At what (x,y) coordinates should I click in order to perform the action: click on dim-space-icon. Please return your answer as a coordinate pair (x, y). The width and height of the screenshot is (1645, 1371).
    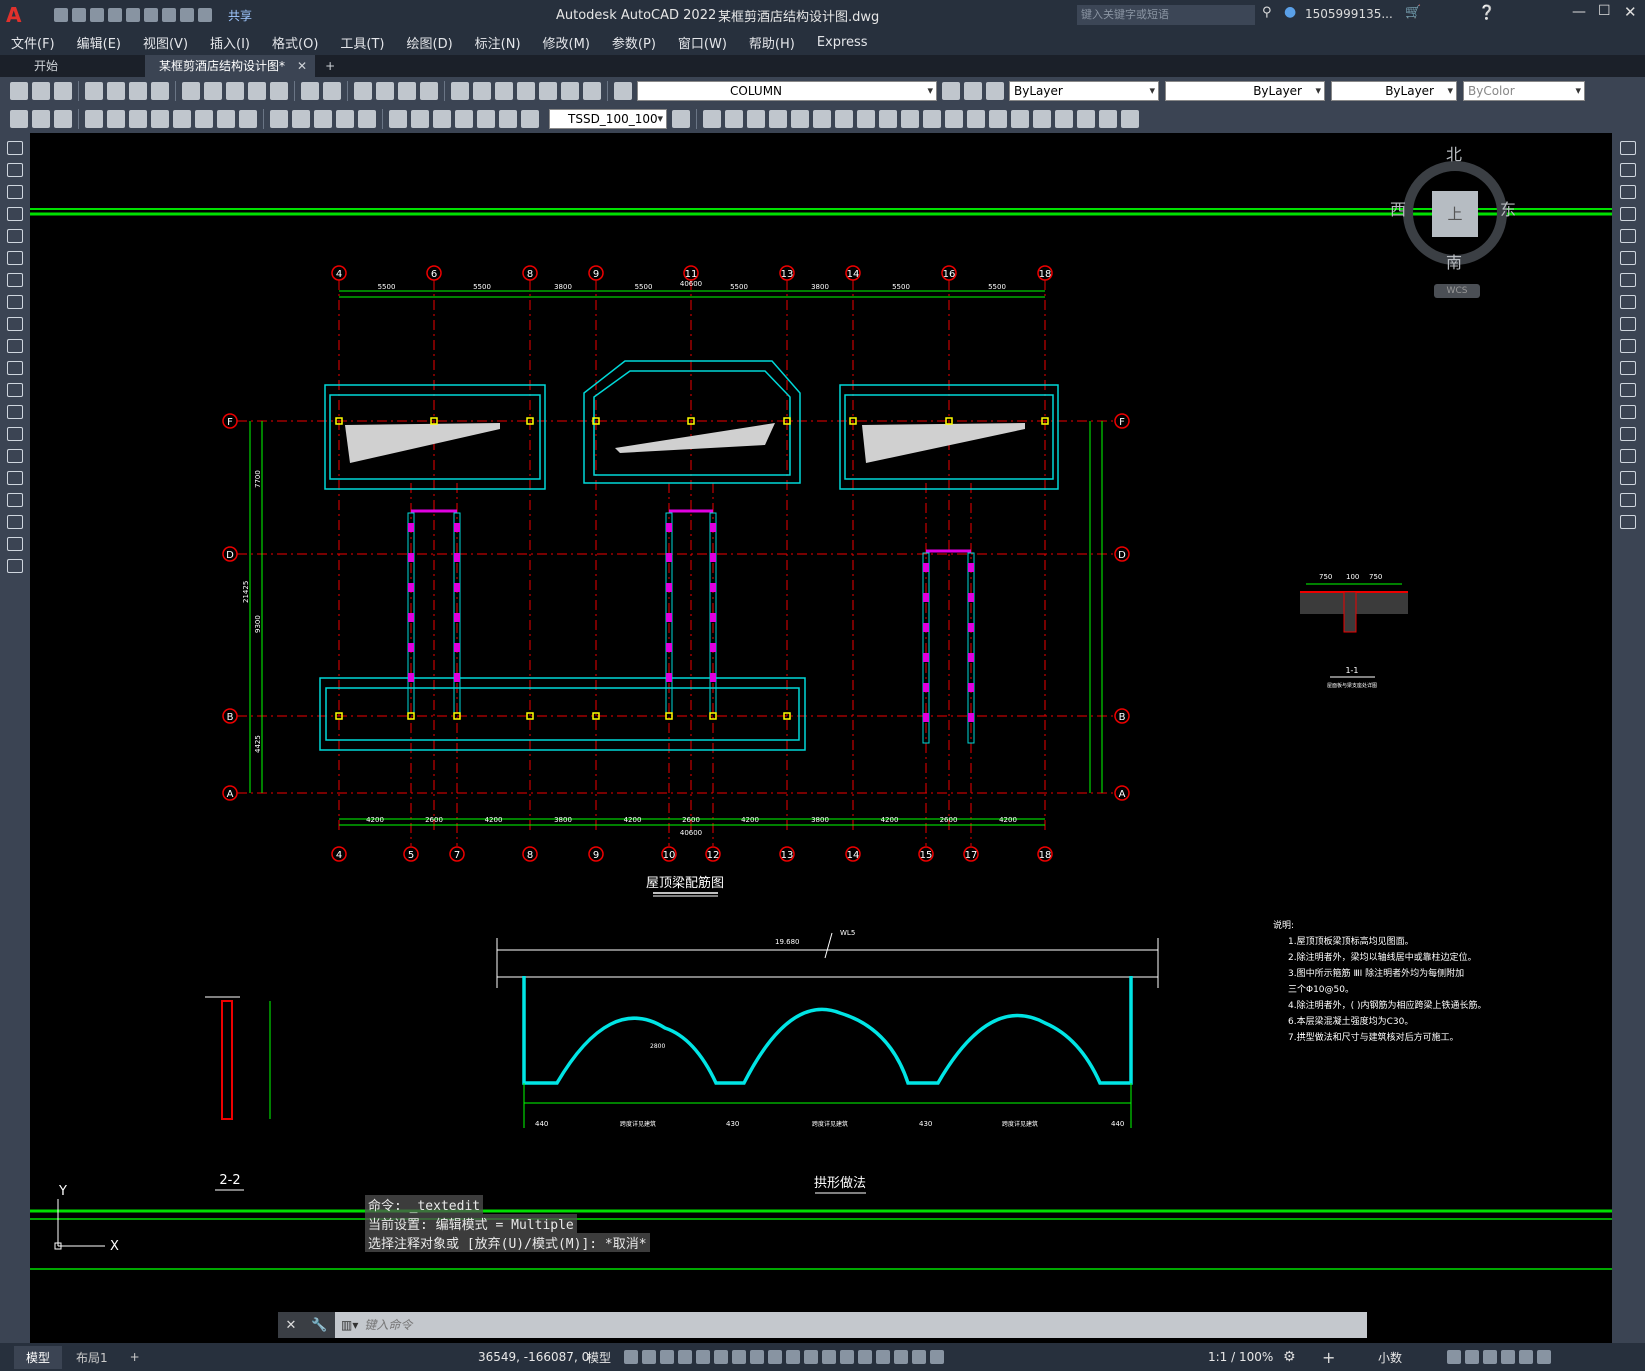
    Looking at the image, I should click on (345, 119).